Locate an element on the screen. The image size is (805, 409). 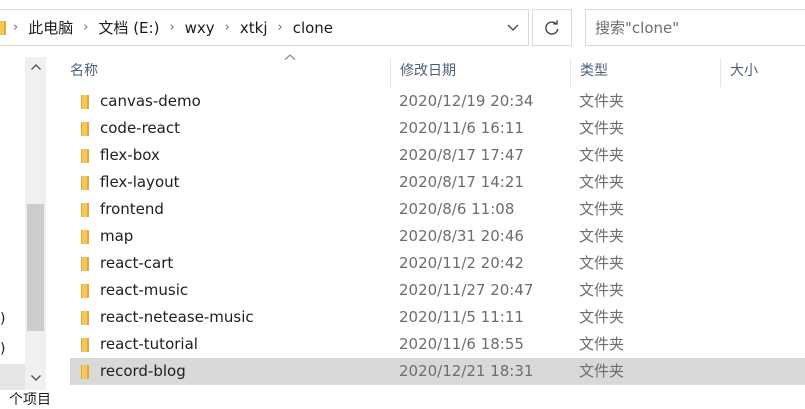
file-row: code-react 2020/11/6 16:11 文件夹 is located at coordinates (437, 128).